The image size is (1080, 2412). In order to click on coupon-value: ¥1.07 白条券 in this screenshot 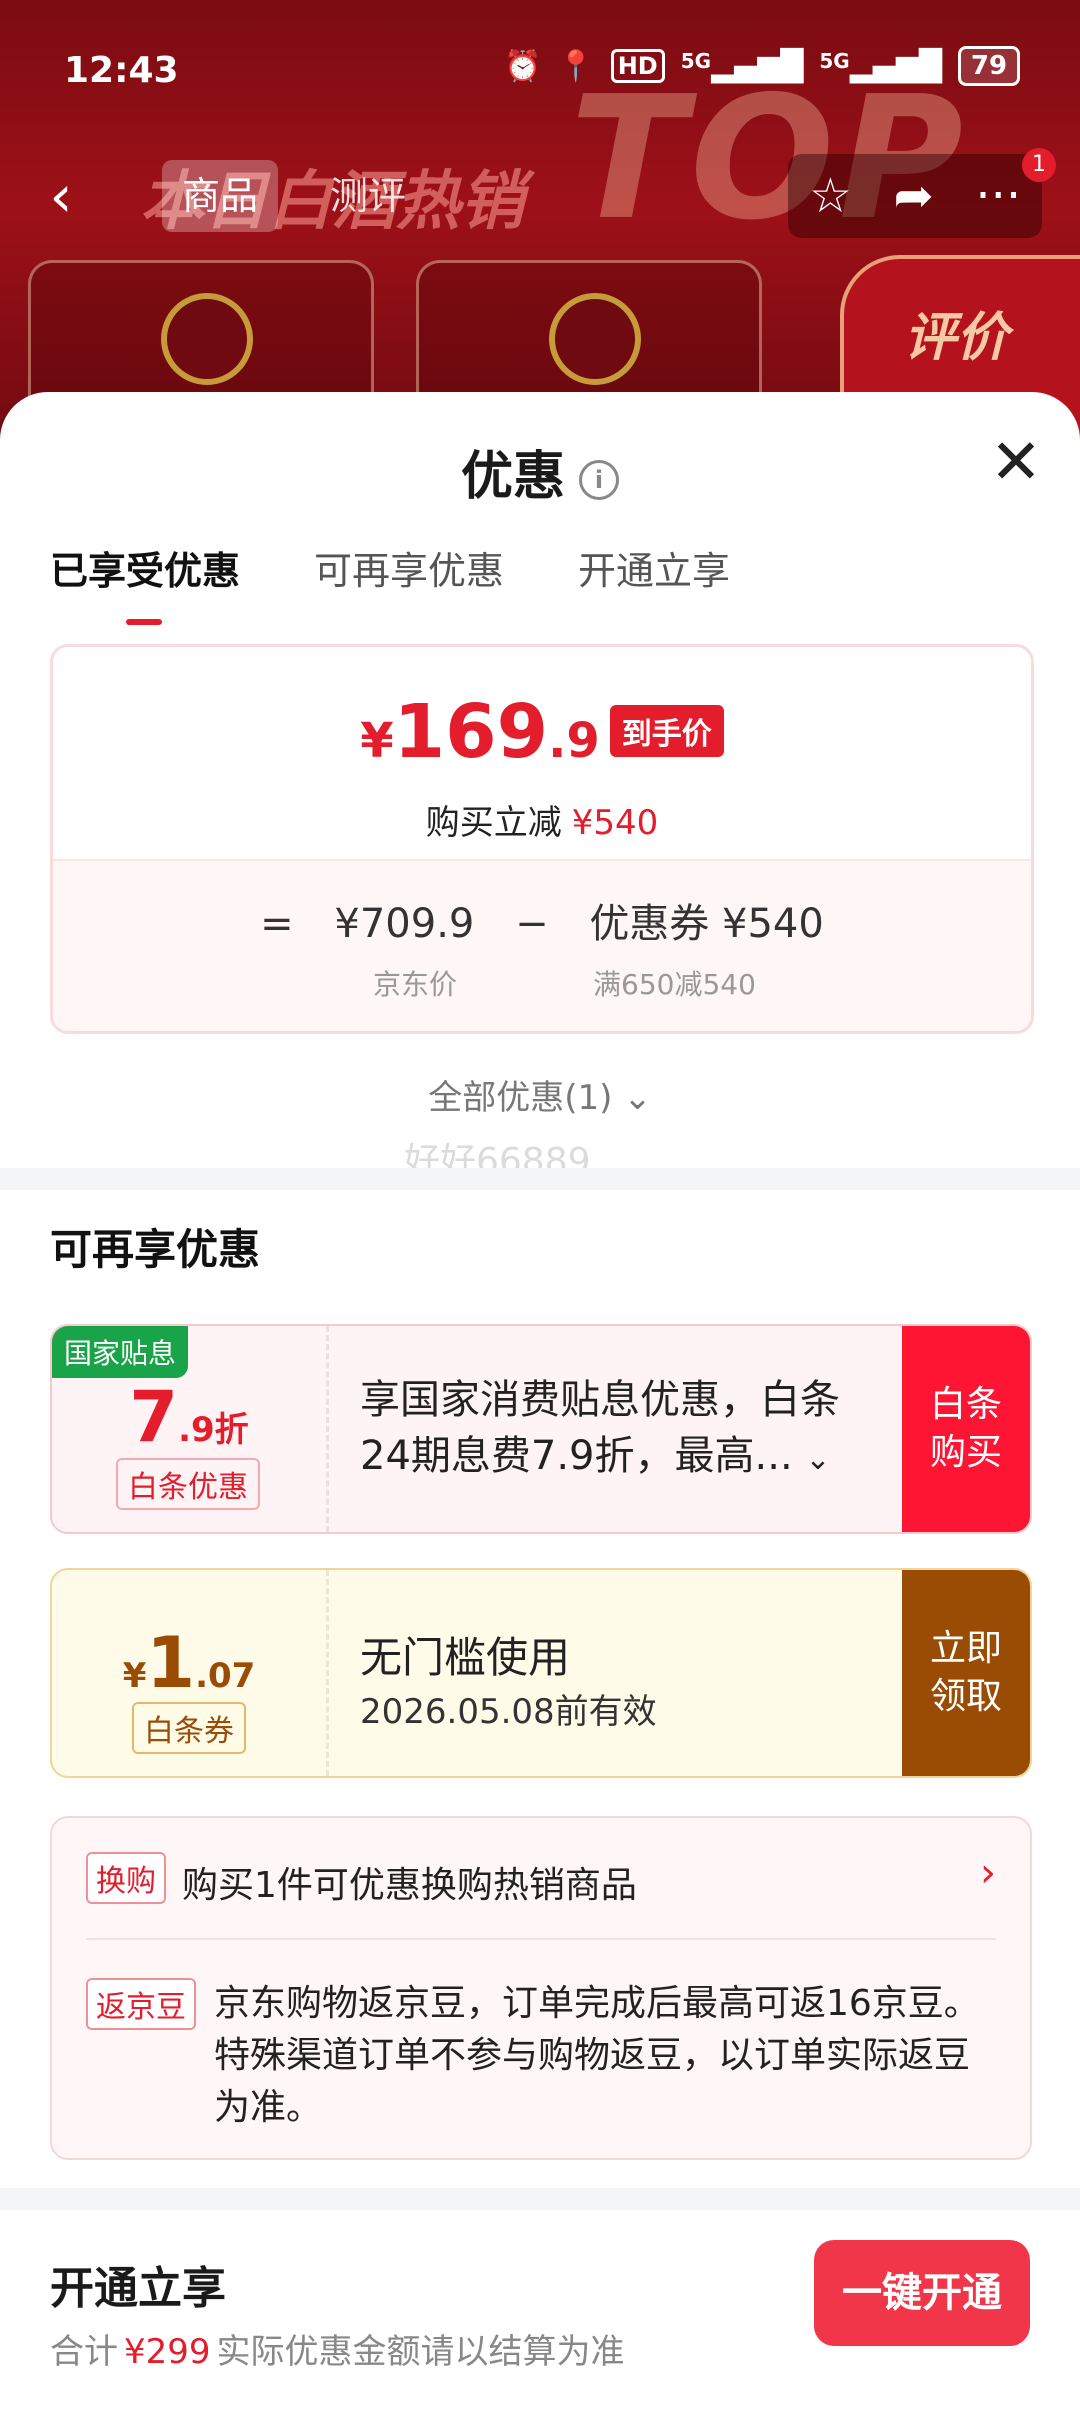, I will do `click(189, 1673)`.